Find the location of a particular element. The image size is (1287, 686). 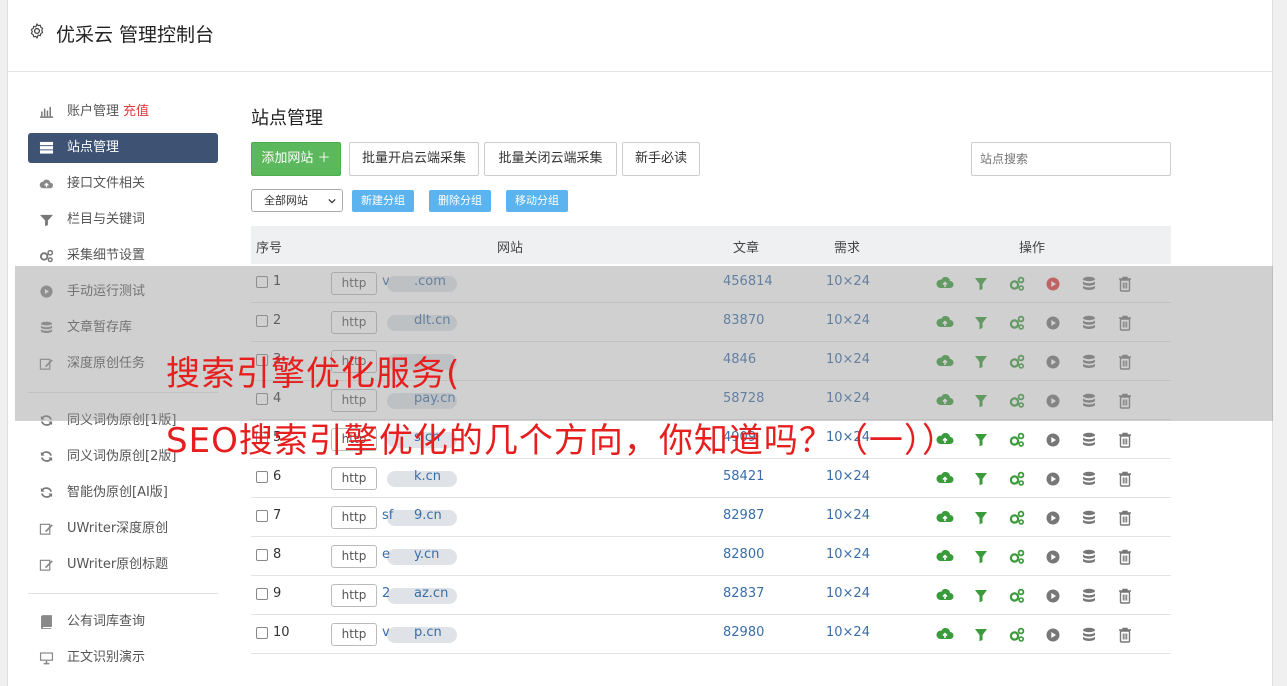

row-number: 6 is located at coordinates (277, 476).